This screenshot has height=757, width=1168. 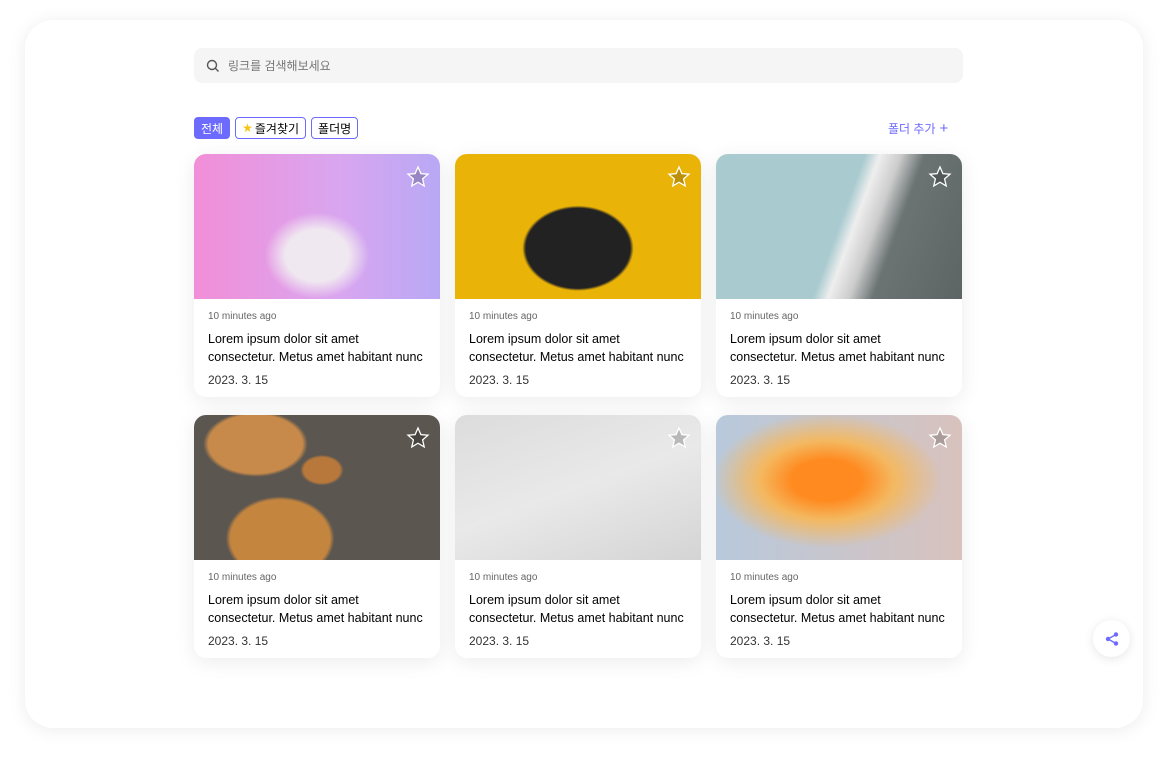 I want to click on folder-chip-favorites: ★ 즐겨찾기, so click(x=271, y=128).